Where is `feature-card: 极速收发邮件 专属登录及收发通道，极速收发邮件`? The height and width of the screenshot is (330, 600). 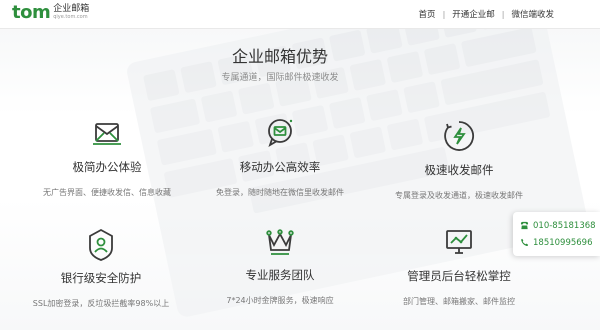
feature-card: 极速收发邮件 专属登录及收发通道，极速收发邮件 is located at coordinates (459, 158).